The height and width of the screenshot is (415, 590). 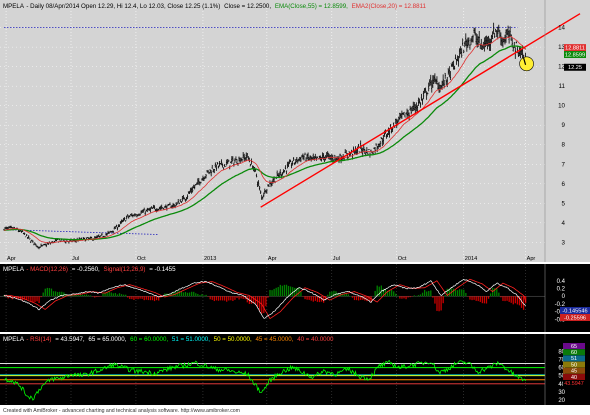 I want to click on macd-header-macd-value: = -0.2560,, so click(x=86, y=269).